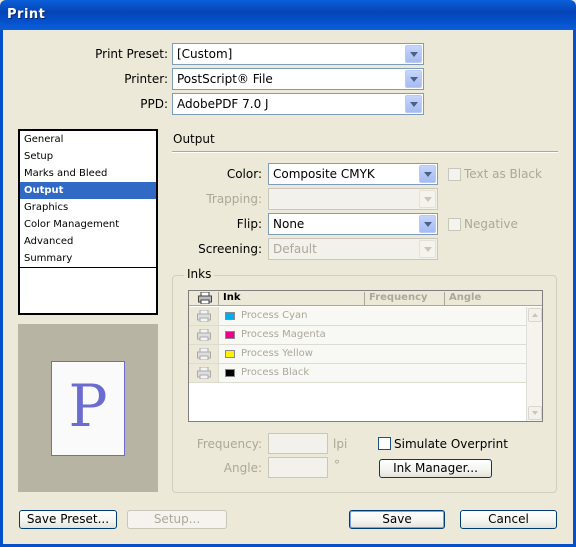  Describe the element at coordinates (454, 174) in the screenshot. I see `text-as-black-checkbox` at that location.